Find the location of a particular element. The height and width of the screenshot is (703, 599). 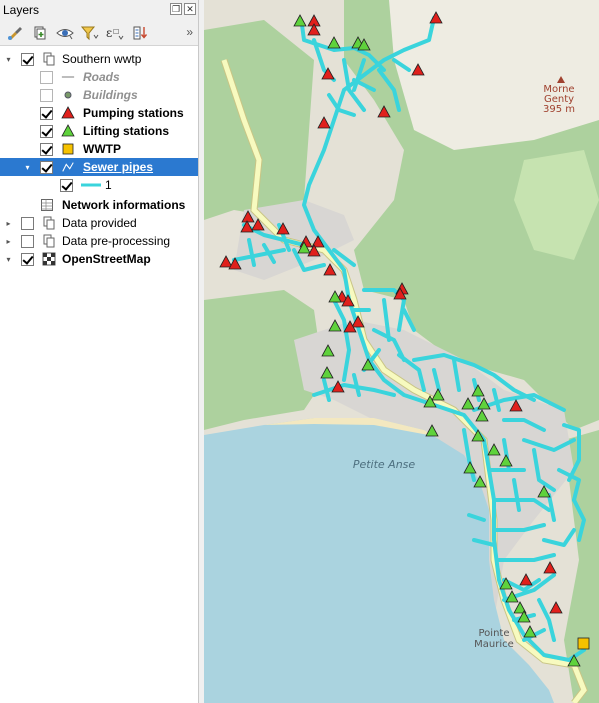

eye-icon is located at coordinates (65, 33).